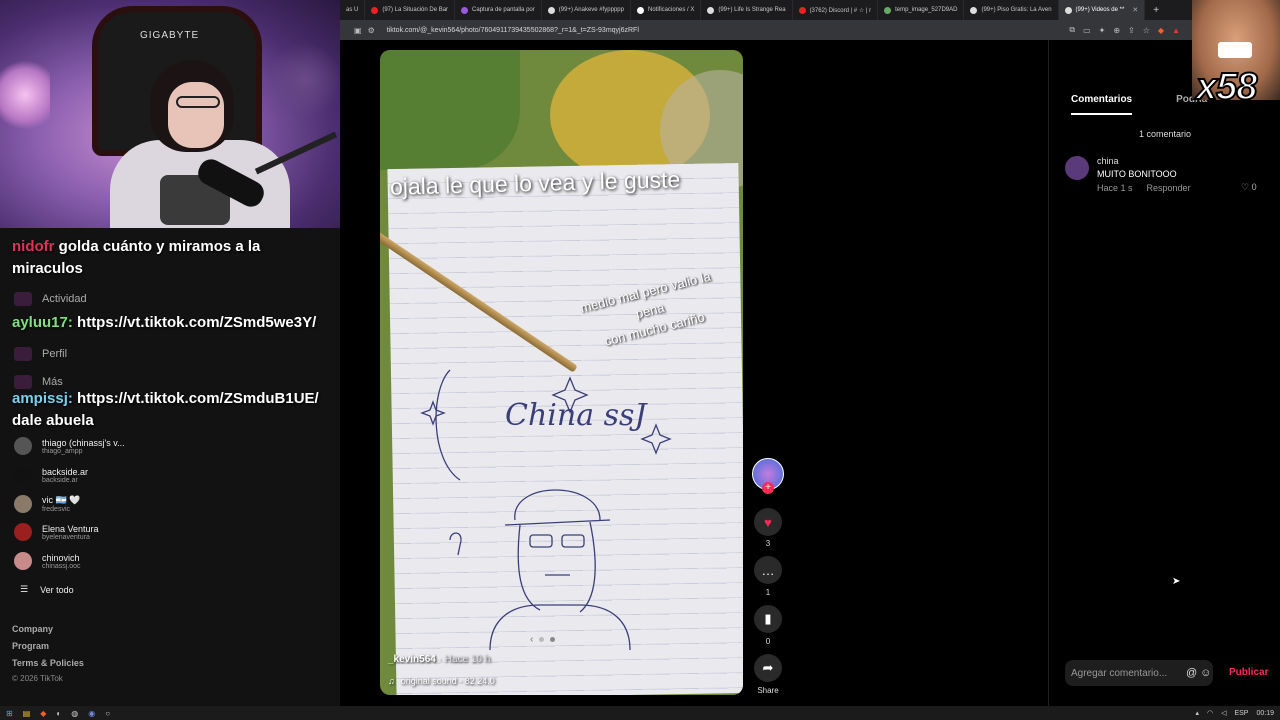  Describe the element at coordinates (640, 713) in the screenshot. I see `taskbar: ⊞ ▤ ◆ ◐ ◍ ◉ ○ ▴ ◠ ◁ ESP 00:19` at that location.